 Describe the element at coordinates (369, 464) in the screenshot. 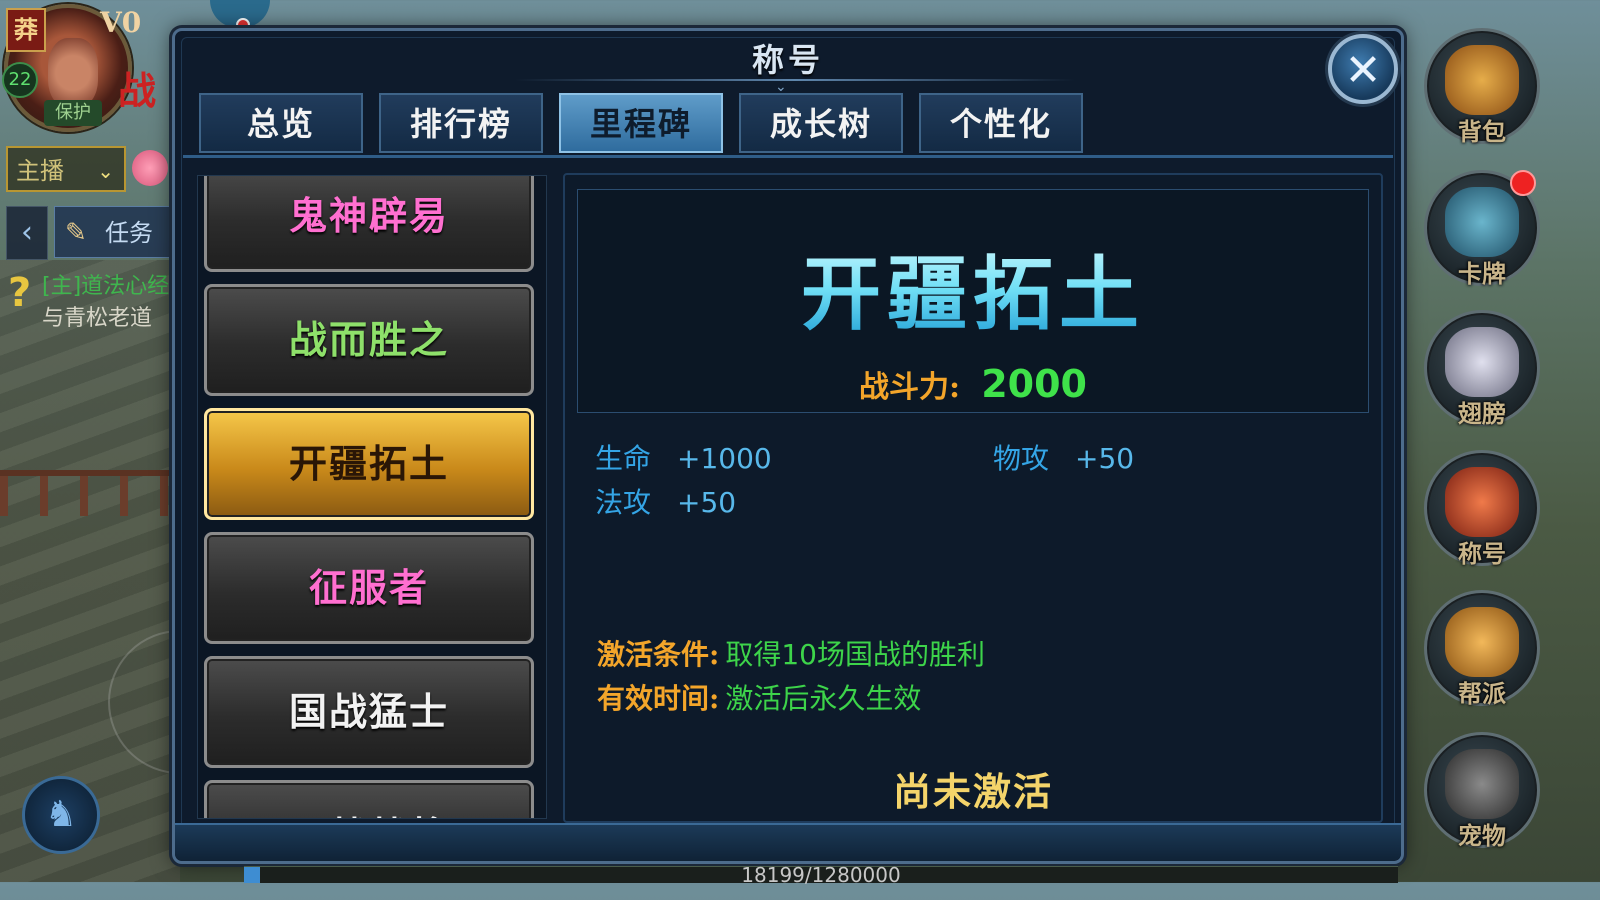

I see `list-item-selected: 开疆拓土` at that location.